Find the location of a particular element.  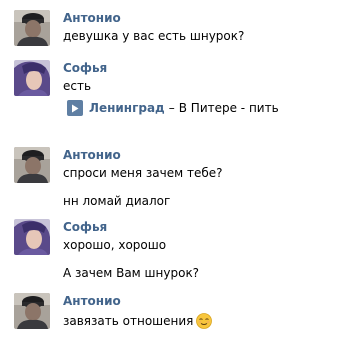

message-text: нн ломай диалог is located at coordinates (117, 201).